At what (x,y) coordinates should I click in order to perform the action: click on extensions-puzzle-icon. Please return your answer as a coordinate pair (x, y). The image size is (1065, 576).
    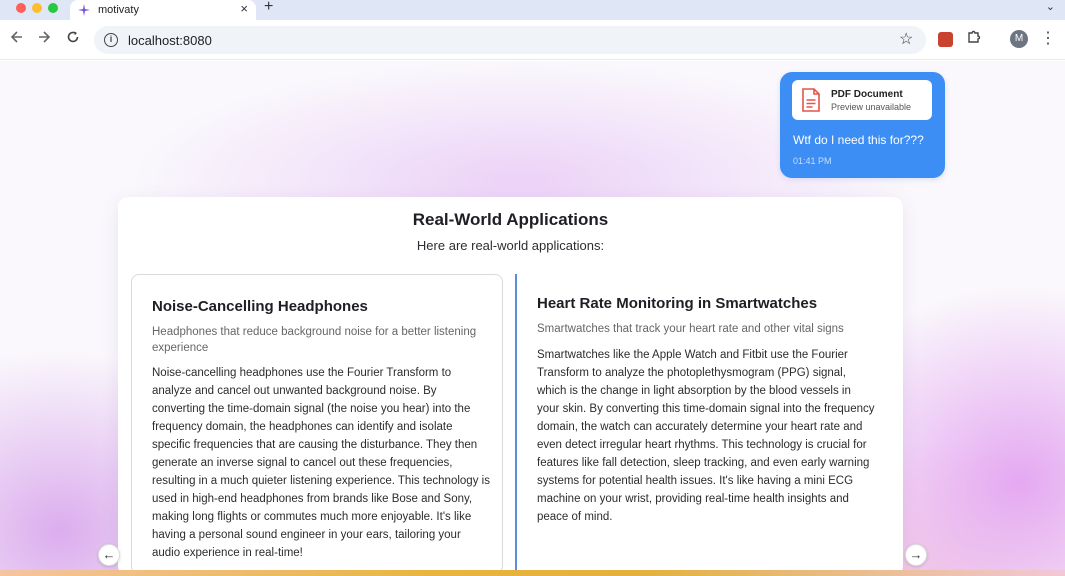
    Looking at the image, I should click on (974, 38).